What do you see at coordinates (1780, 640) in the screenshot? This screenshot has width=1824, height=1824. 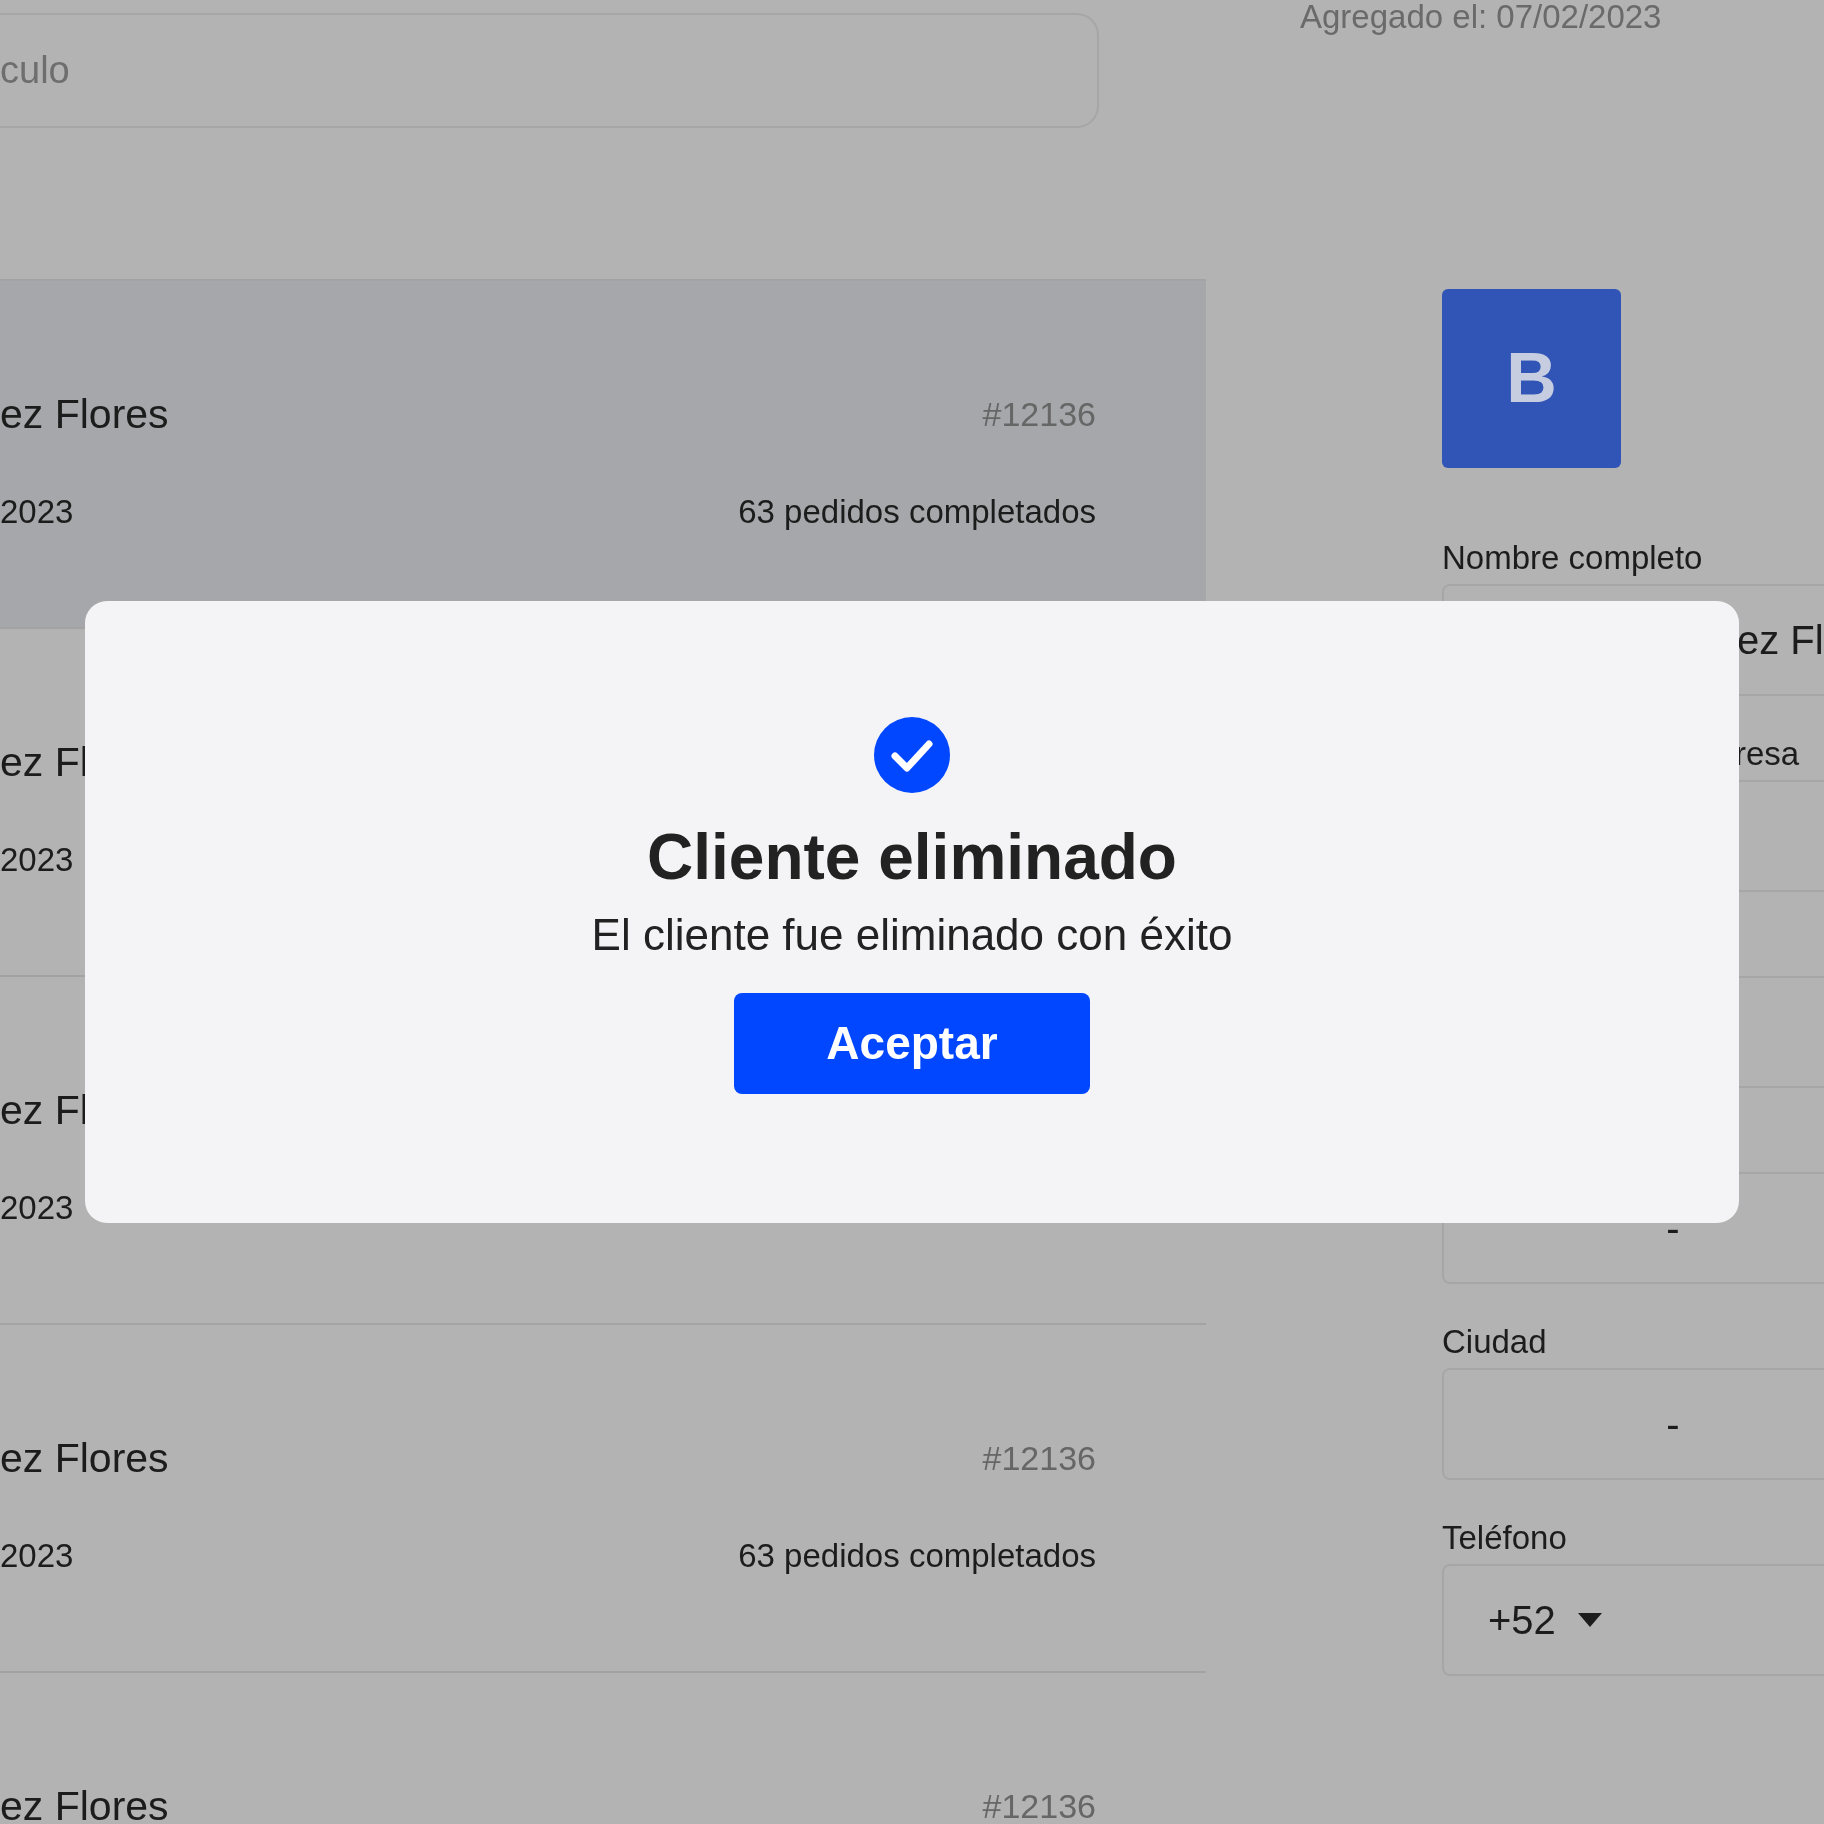 I see `field-value: ez Fl` at bounding box center [1780, 640].